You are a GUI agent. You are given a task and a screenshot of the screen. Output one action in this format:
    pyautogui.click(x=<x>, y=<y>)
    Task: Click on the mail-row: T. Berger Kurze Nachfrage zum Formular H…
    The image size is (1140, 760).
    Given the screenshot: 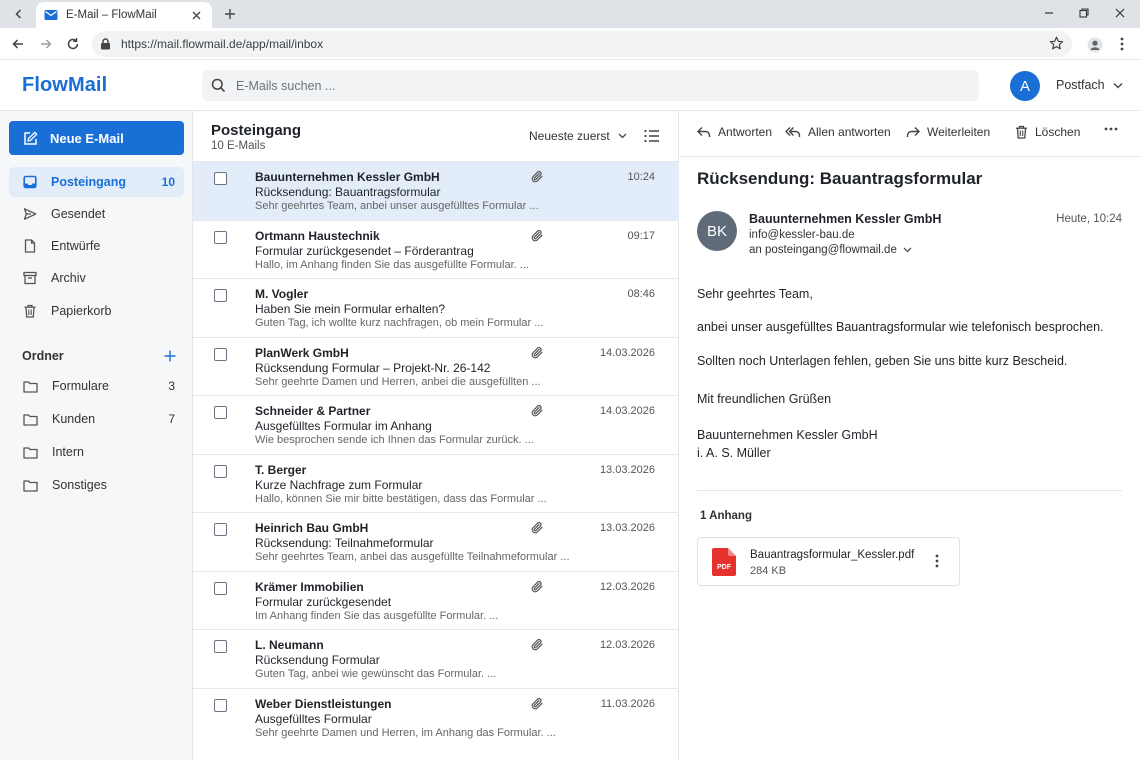 What is the action you would take?
    pyautogui.click(x=436, y=483)
    